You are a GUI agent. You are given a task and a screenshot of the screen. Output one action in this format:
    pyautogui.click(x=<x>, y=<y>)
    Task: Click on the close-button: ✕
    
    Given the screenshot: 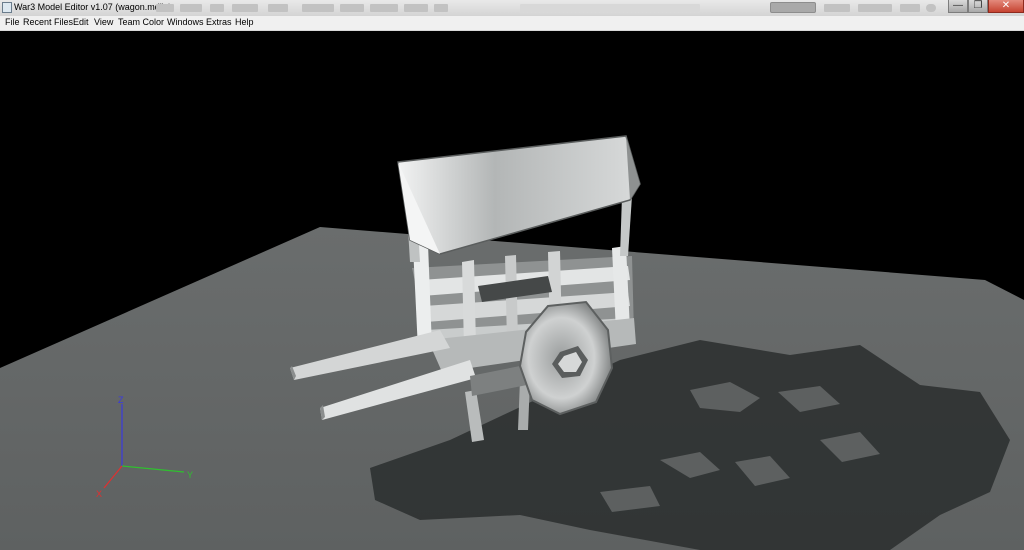 What is the action you would take?
    pyautogui.click(x=1006, y=6)
    